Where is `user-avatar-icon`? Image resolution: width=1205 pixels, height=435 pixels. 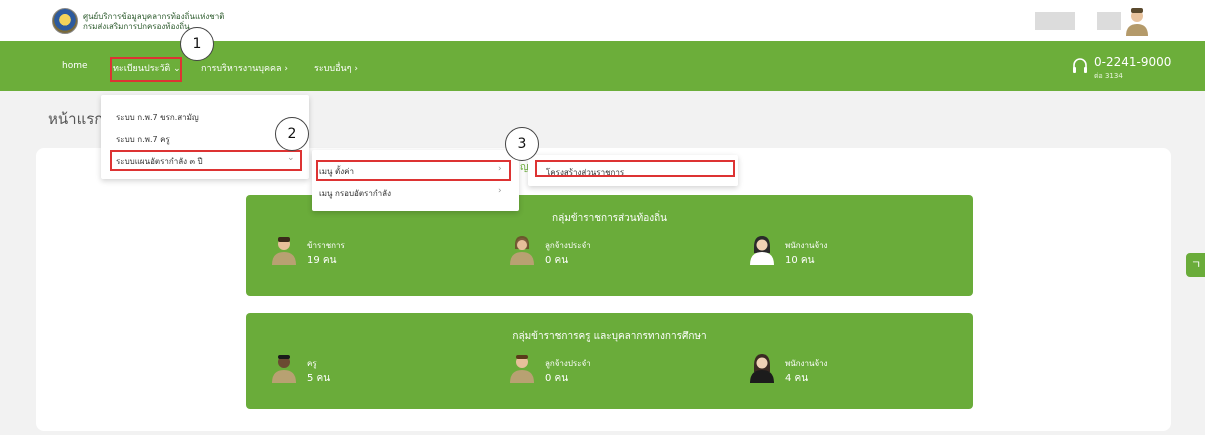 user-avatar-icon is located at coordinates (1137, 21).